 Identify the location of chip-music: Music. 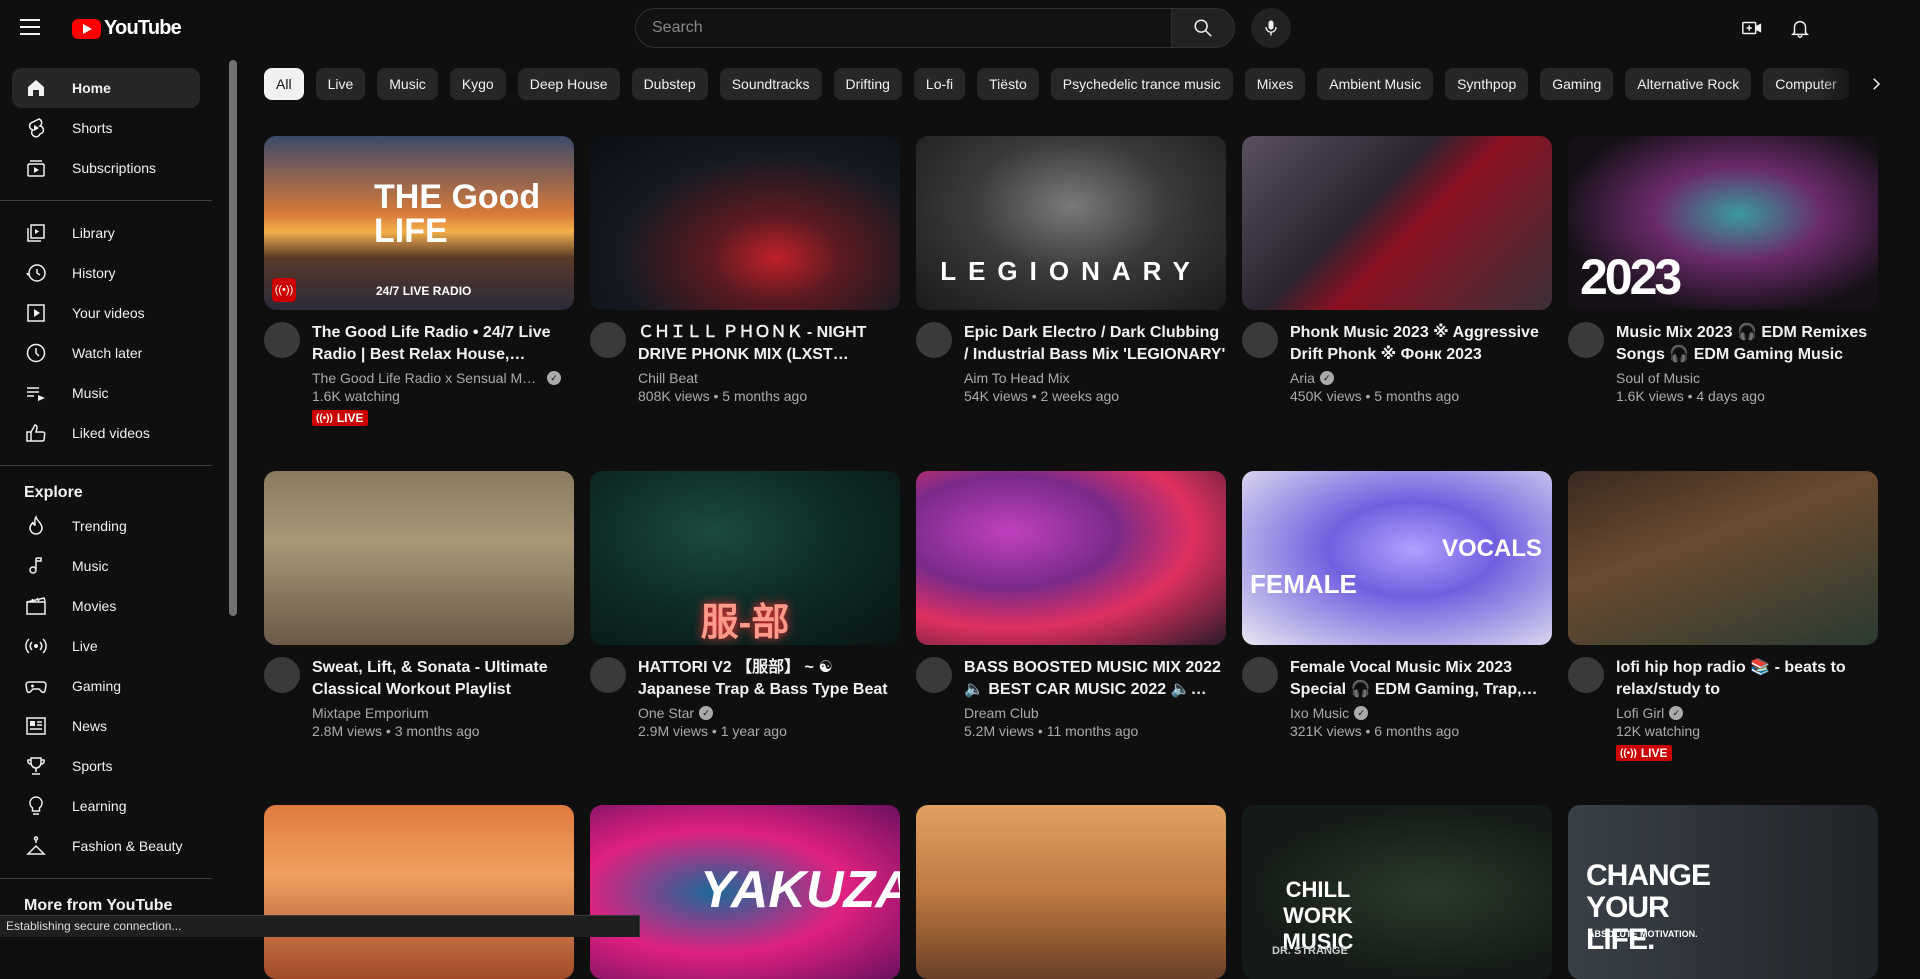
(407, 84).